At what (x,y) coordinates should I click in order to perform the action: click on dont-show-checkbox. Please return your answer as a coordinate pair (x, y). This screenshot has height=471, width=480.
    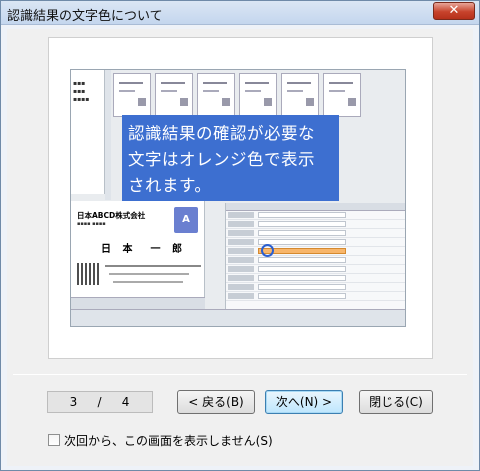
    Looking at the image, I should click on (54, 440).